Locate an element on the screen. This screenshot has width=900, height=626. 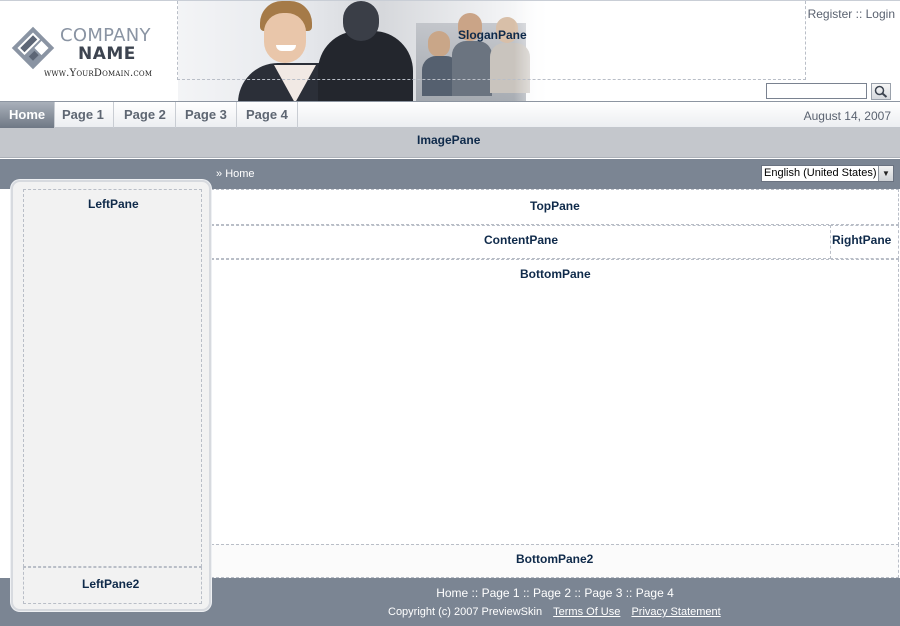
breadcrumb: » Home is located at coordinates (235, 174).